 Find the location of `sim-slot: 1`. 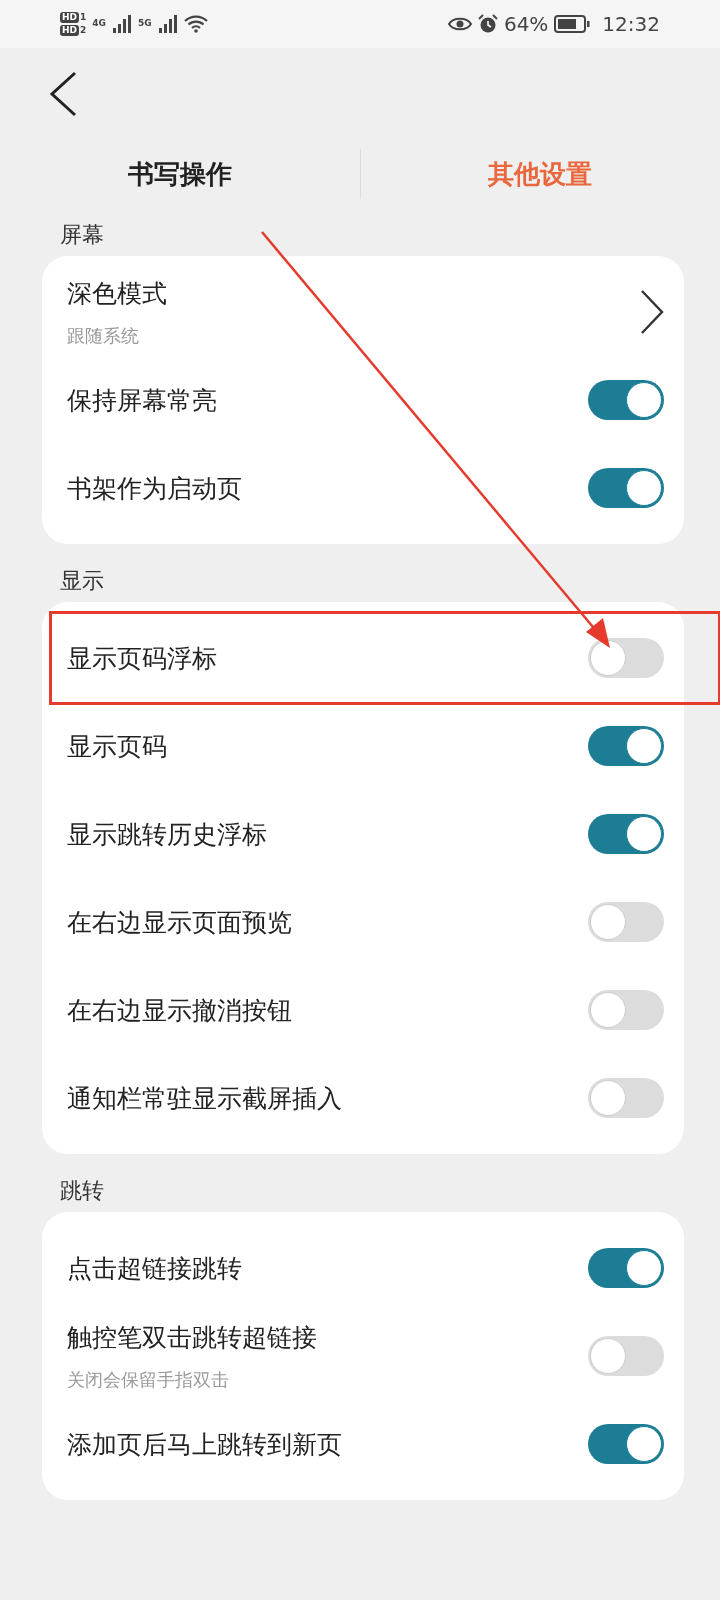

sim-slot: 1 is located at coordinates (83, 17).